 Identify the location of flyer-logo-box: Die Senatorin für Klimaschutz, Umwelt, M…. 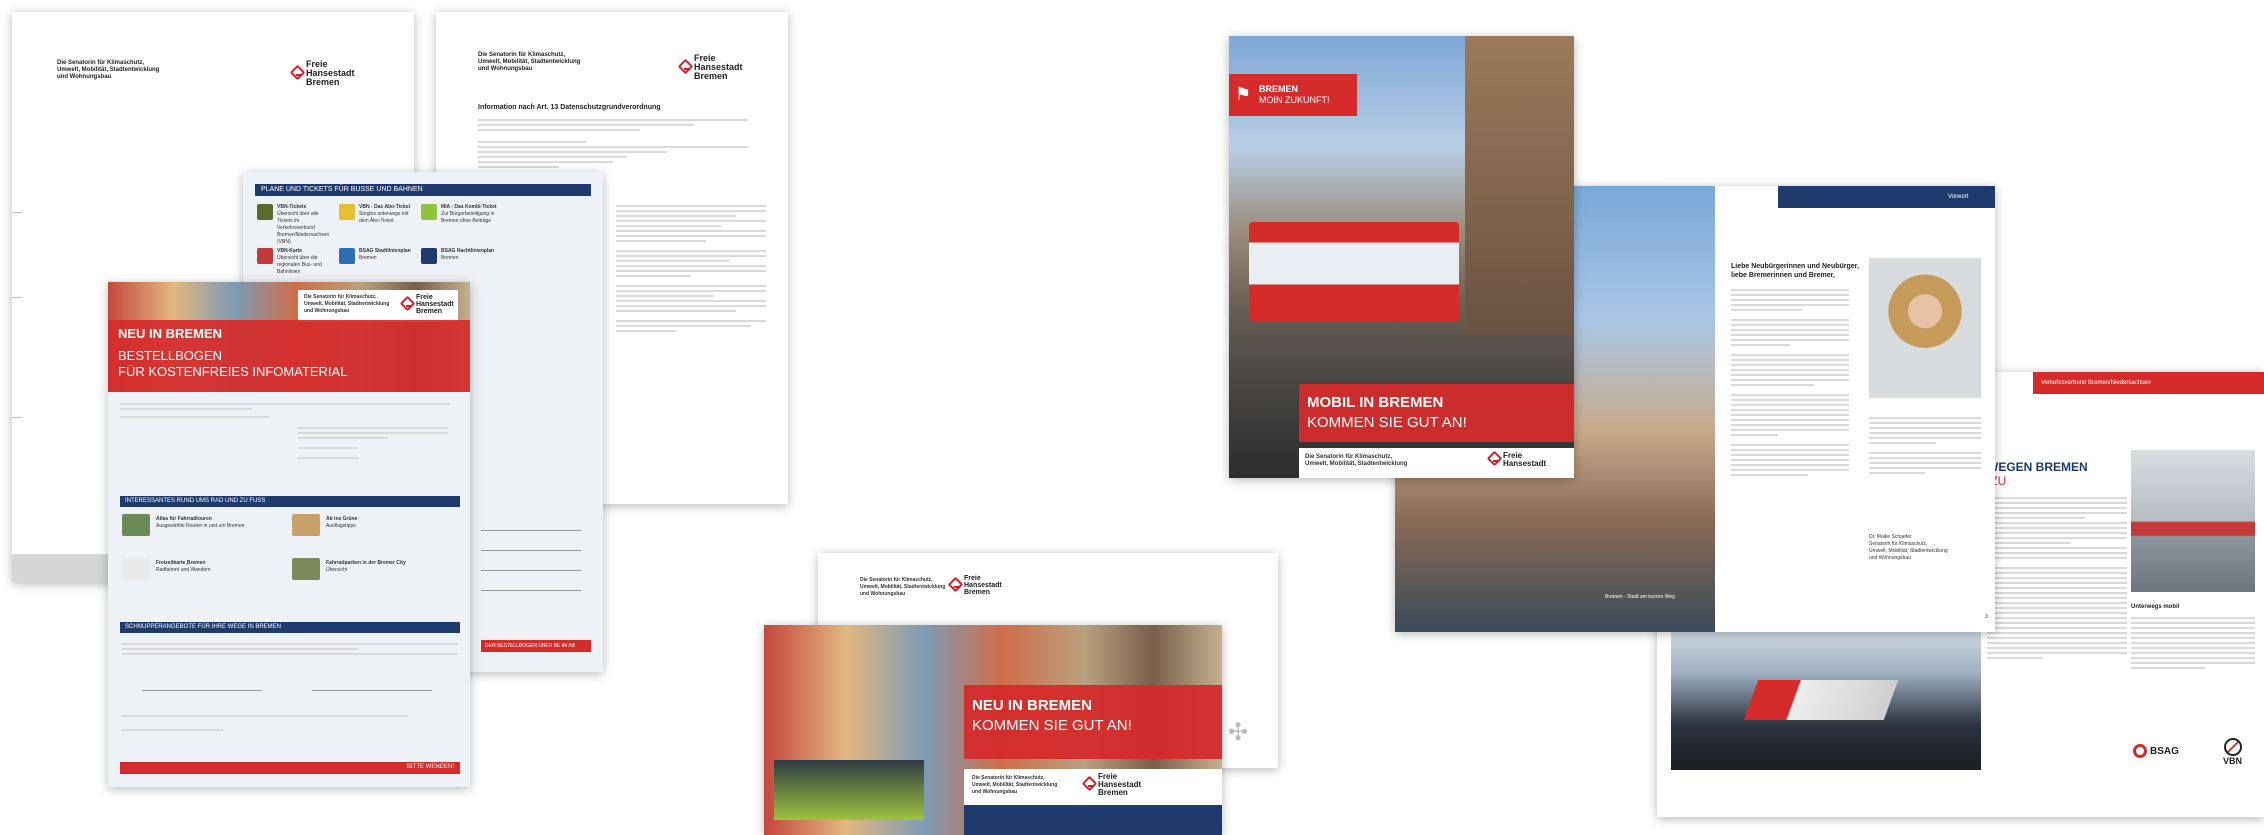
(1093, 787).